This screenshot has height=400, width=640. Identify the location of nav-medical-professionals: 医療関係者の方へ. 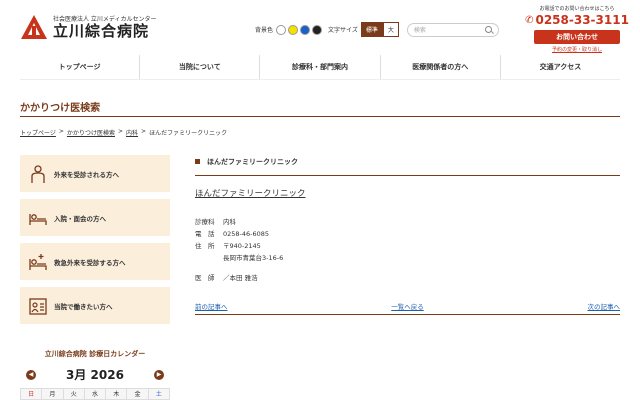
(441, 67).